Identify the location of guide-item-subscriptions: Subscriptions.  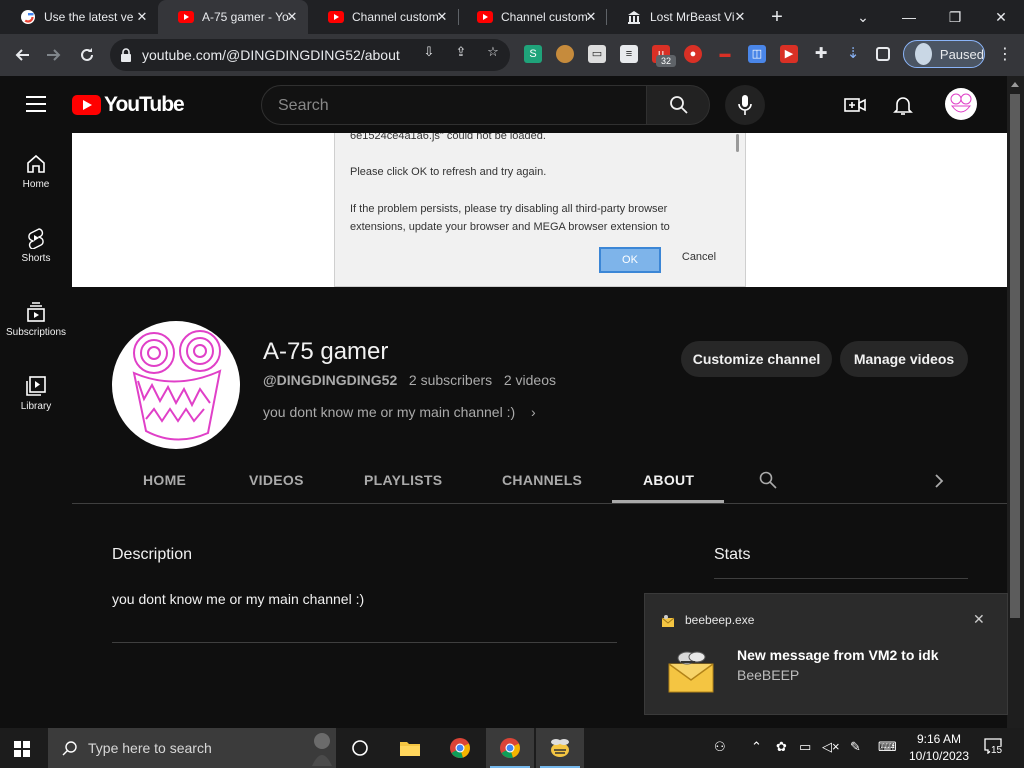
(36, 318).